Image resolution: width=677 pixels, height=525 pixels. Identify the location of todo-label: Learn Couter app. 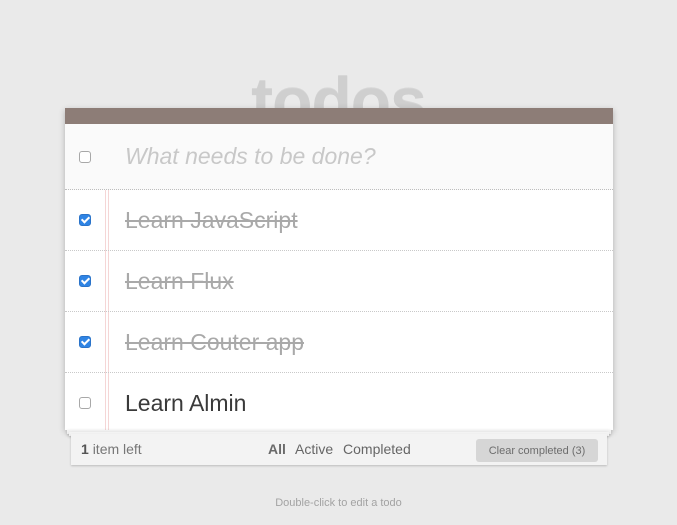
(214, 342).